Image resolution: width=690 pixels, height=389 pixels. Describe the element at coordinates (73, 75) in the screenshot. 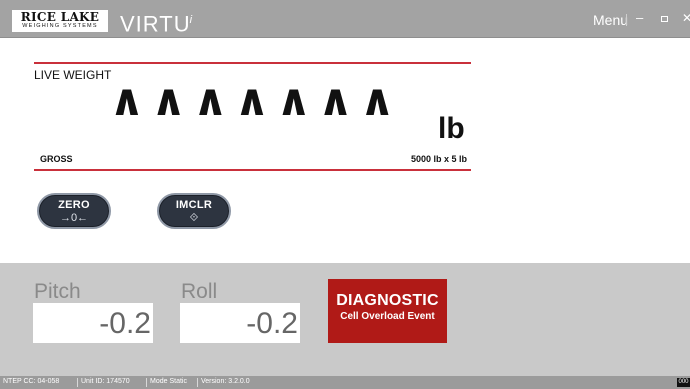

I see `live-weight-label: LIVE WEIGHT` at that location.